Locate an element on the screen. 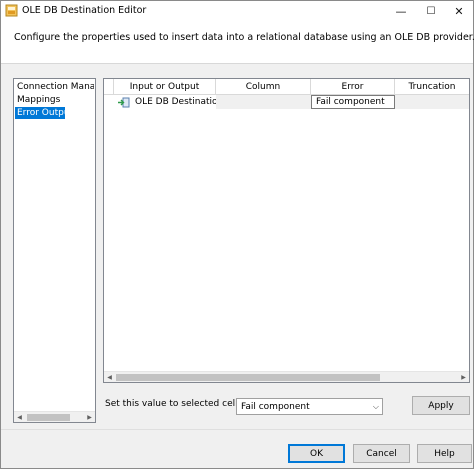 The width and height of the screenshot is (474, 469). column-header-column: Column is located at coordinates (263, 87).